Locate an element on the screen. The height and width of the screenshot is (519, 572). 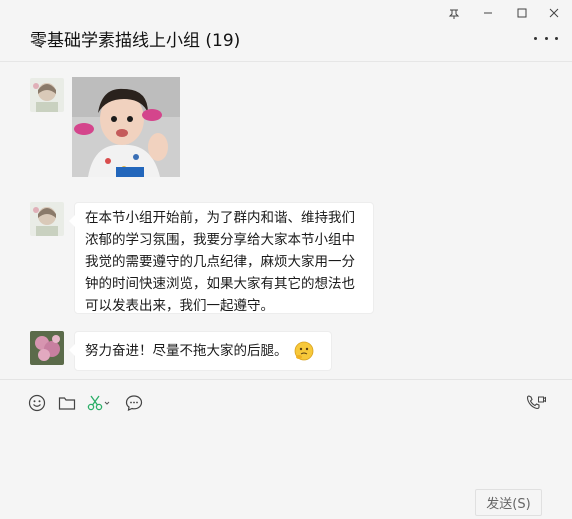
scissors-icon is located at coordinates (100, 403).